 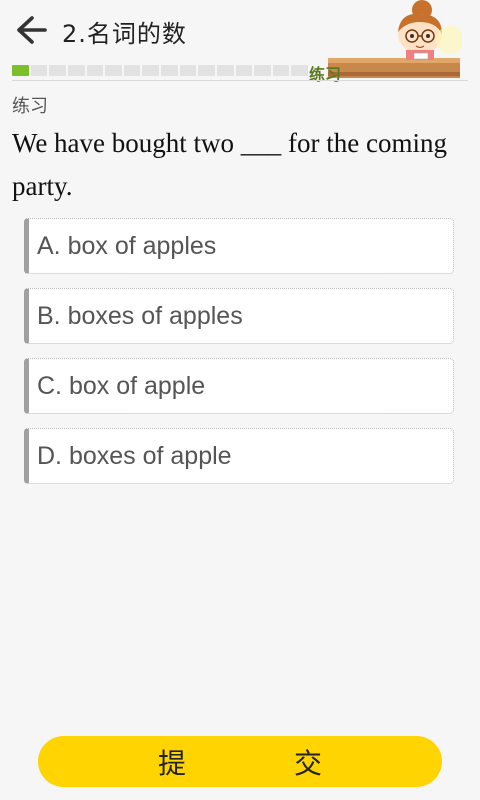 I want to click on option-c: C. box of apple, so click(x=239, y=386).